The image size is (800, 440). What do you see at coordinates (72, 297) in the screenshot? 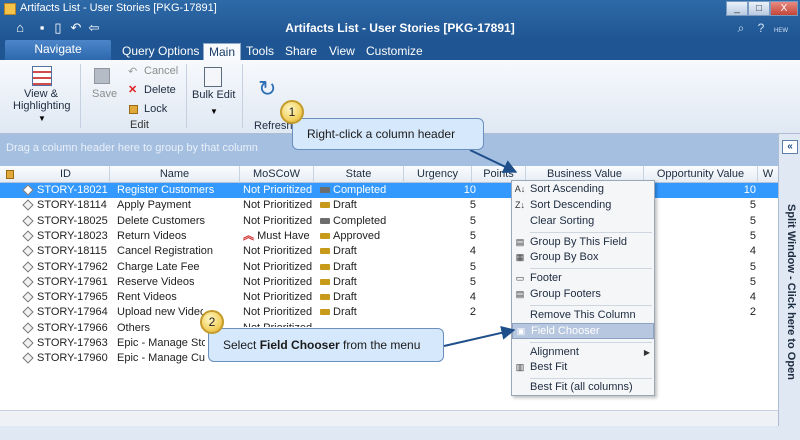
I see `cell-id: STORY-17965` at bounding box center [72, 297].